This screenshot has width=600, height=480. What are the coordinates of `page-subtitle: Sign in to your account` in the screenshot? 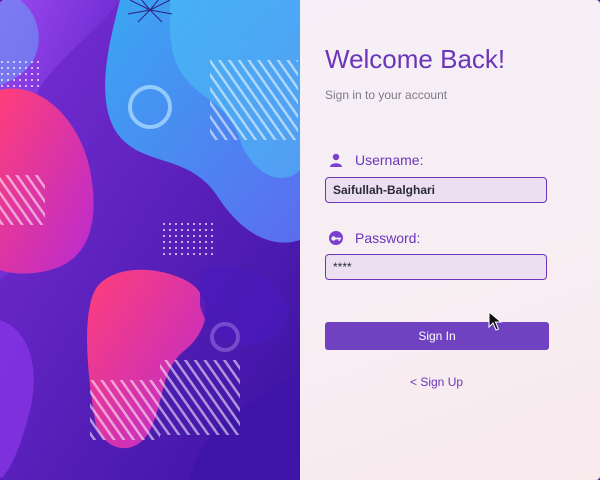 It's located at (386, 95).